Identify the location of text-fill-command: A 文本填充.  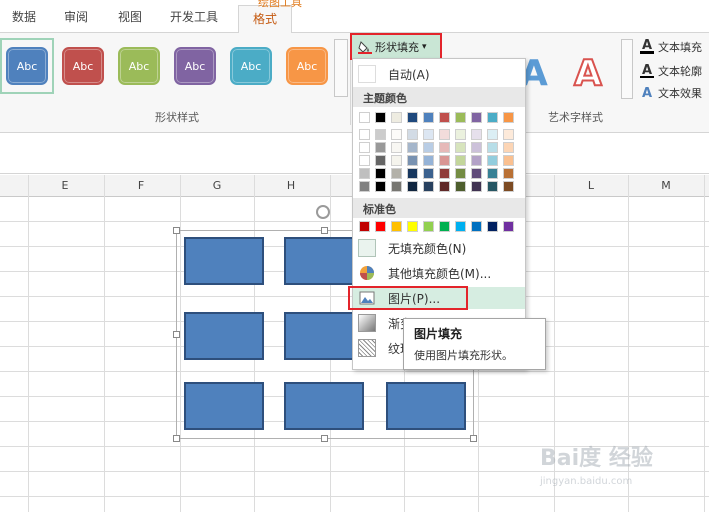
(671, 46).